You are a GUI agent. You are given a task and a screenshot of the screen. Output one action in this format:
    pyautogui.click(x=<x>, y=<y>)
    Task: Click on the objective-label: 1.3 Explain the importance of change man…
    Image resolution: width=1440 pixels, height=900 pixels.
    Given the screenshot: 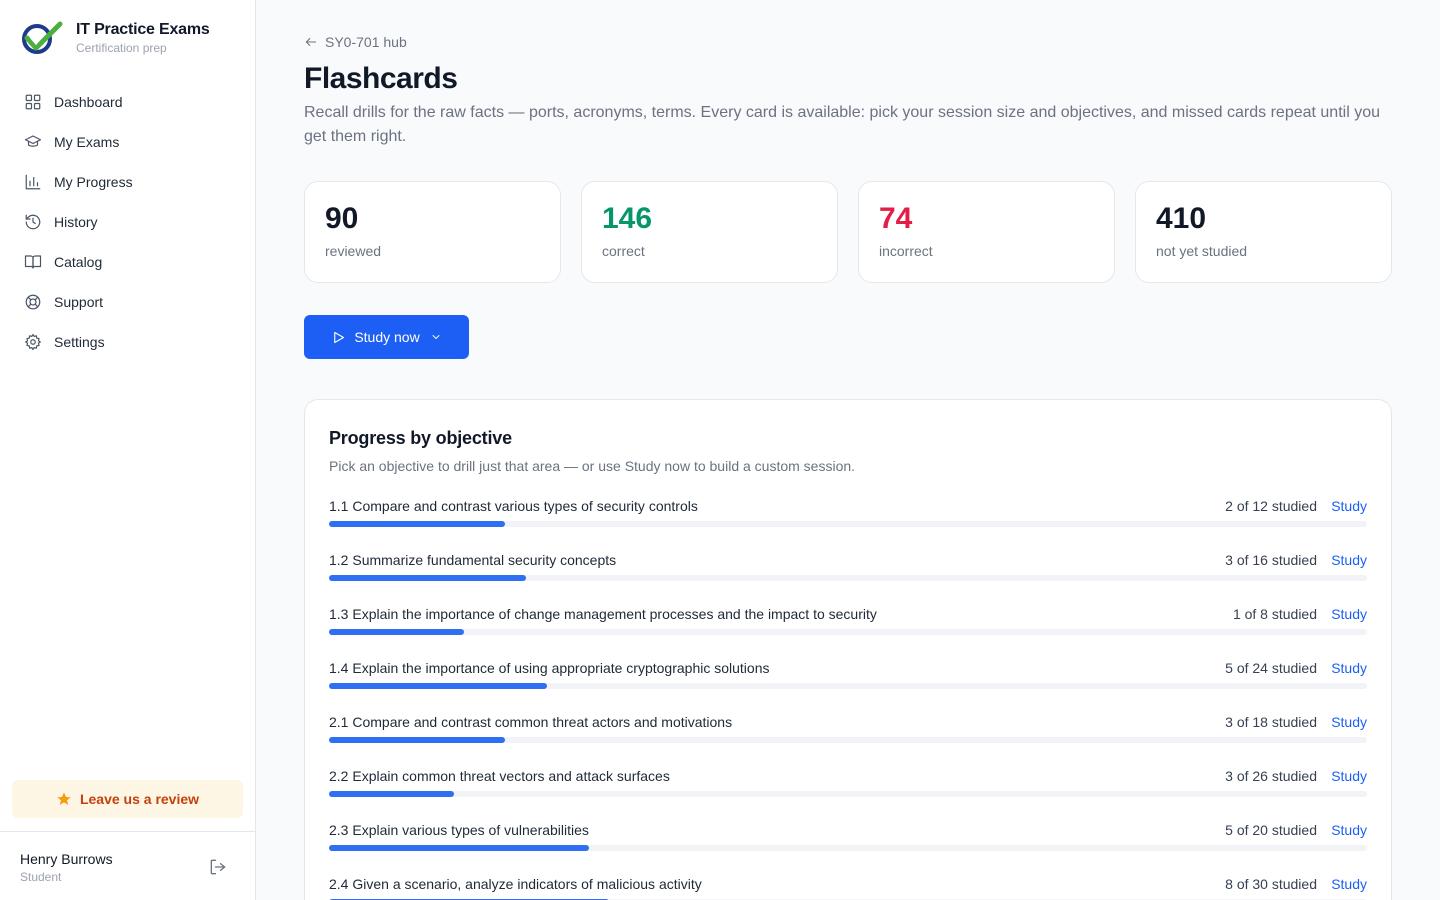 What is the action you would take?
    pyautogui.click(x=603, y=614)
    